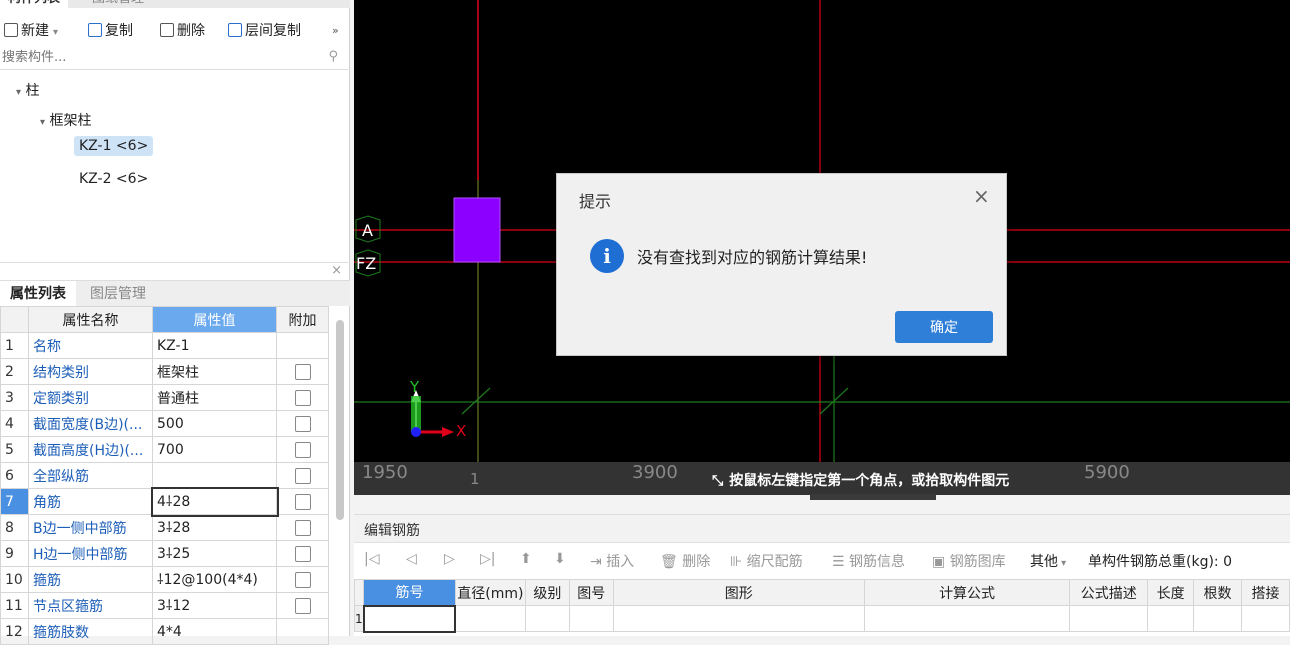 This screenshot has width=1290, height=645. I want to click on tree-item-kz2: KZ-2 <6>, so click(113, 179).